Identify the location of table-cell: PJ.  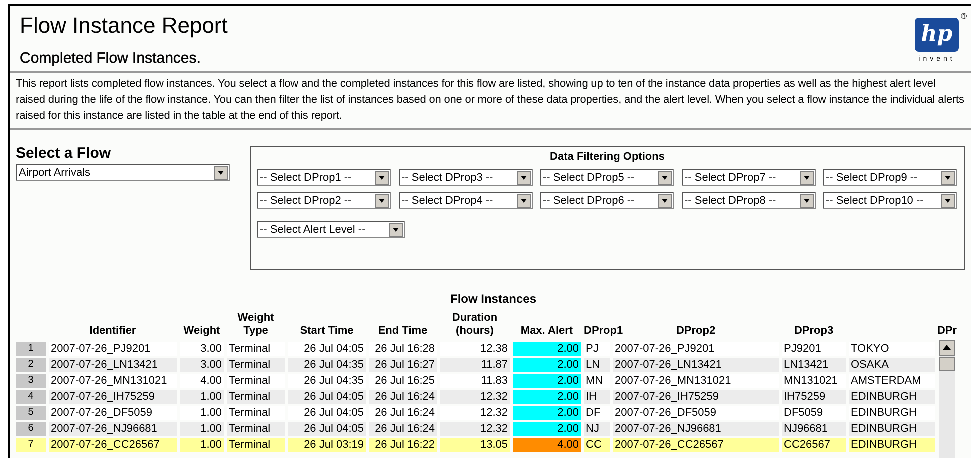
(597, 349).